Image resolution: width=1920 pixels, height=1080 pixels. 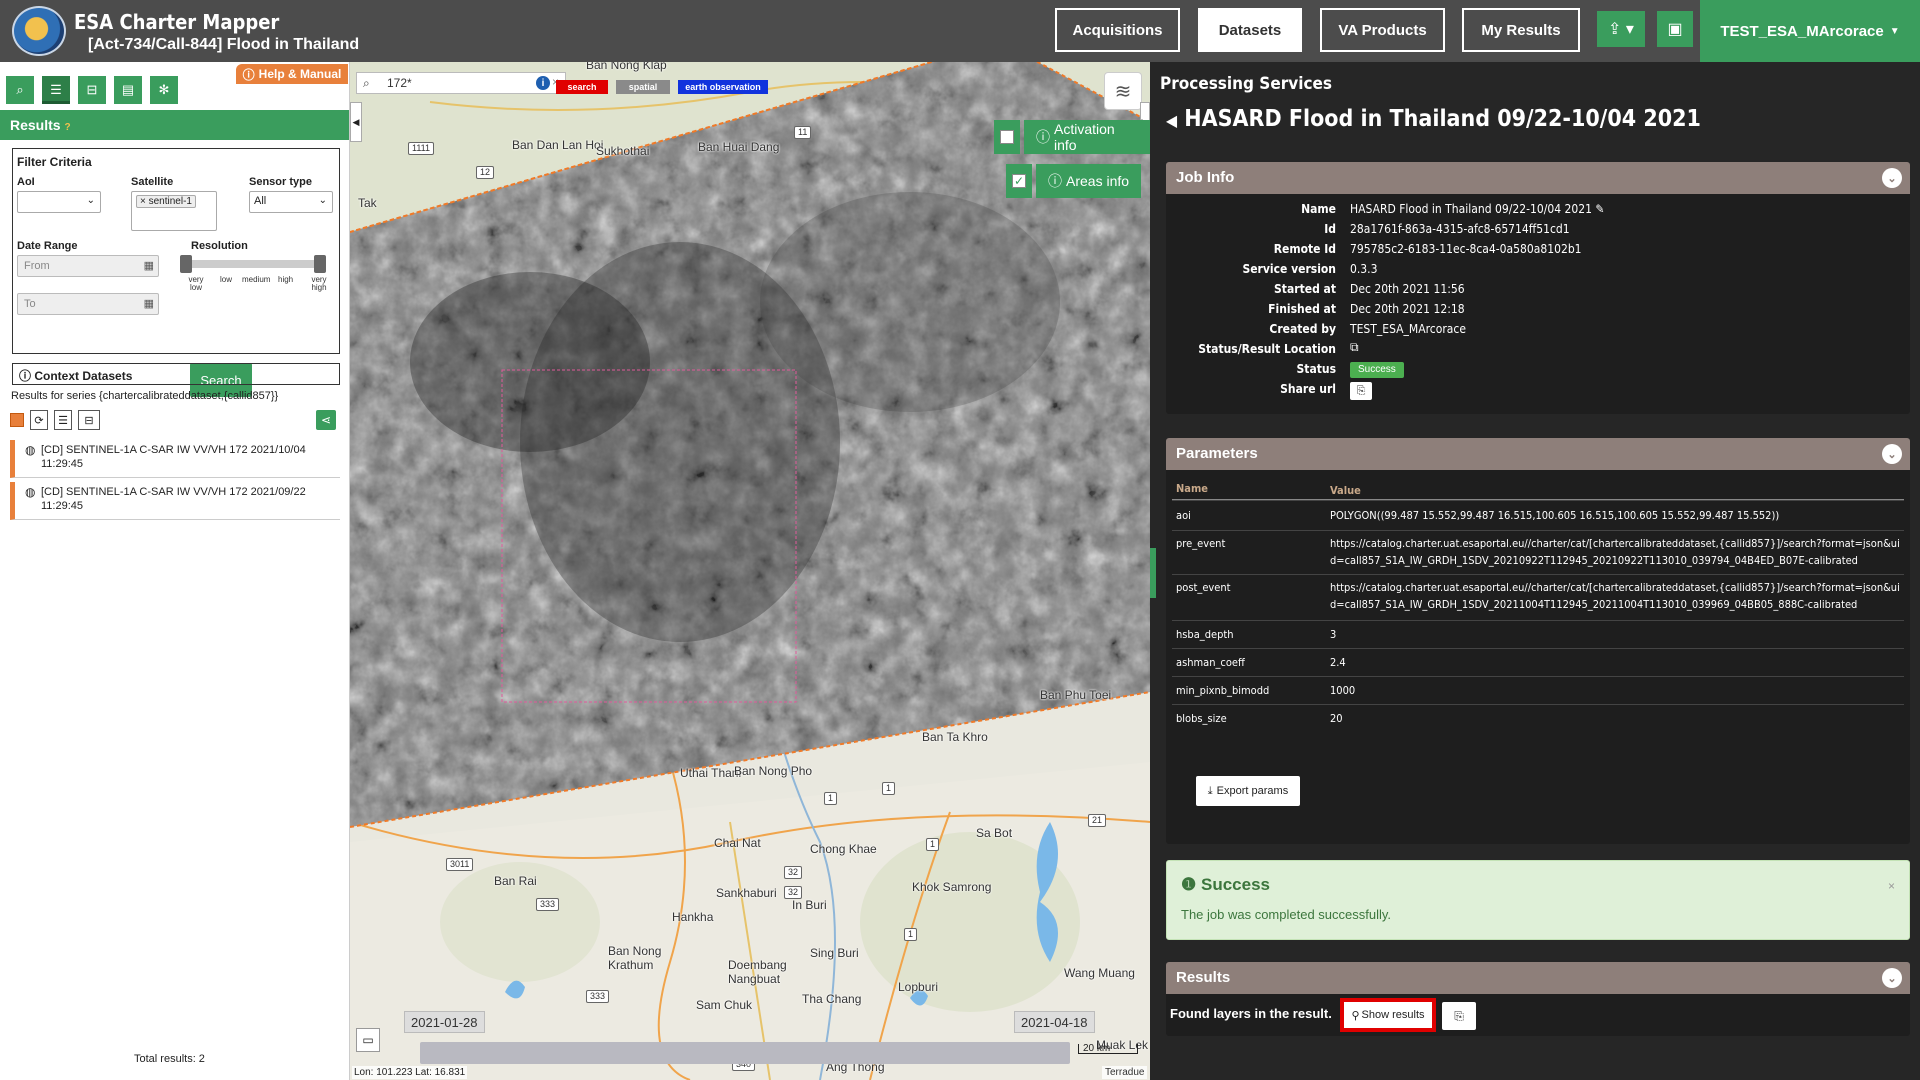 I want to click on town-label: Ban Huai Dang, so click(x=739, y=147).